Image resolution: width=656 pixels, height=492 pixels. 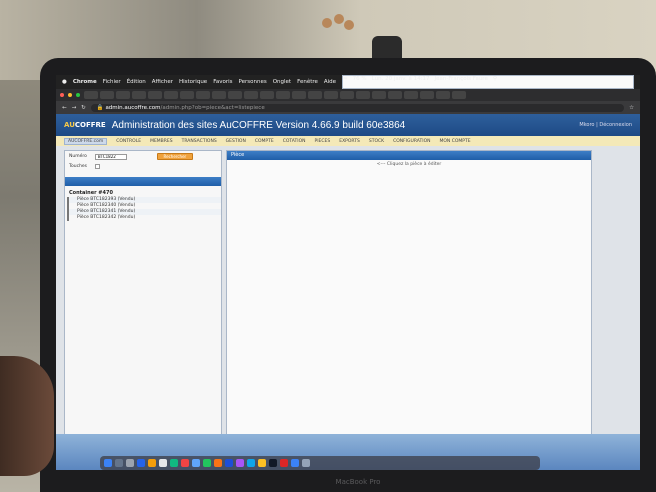 What do you see at coordinates (495, 82) in the screenshot?
I see `search-icon: ⚲` at bounding box center [495, 82].